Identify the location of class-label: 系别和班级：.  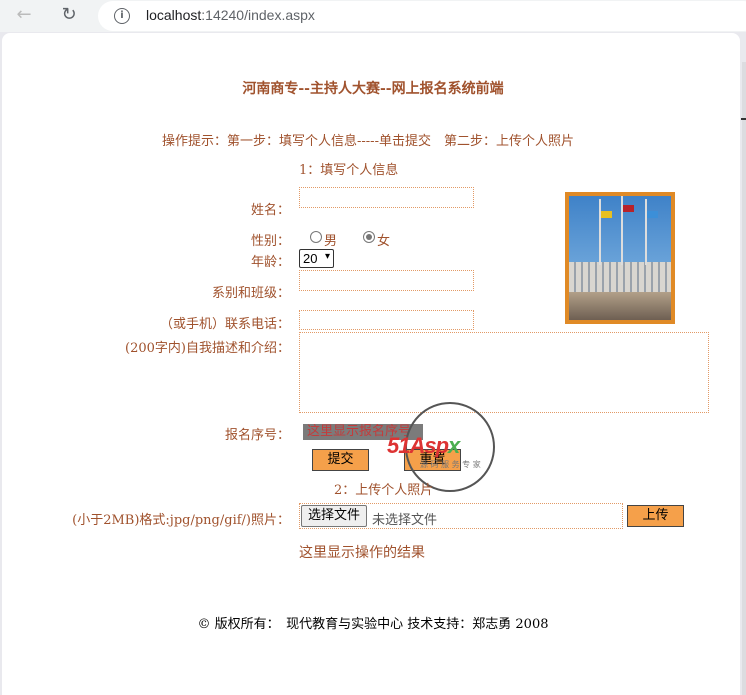
(250, 293).